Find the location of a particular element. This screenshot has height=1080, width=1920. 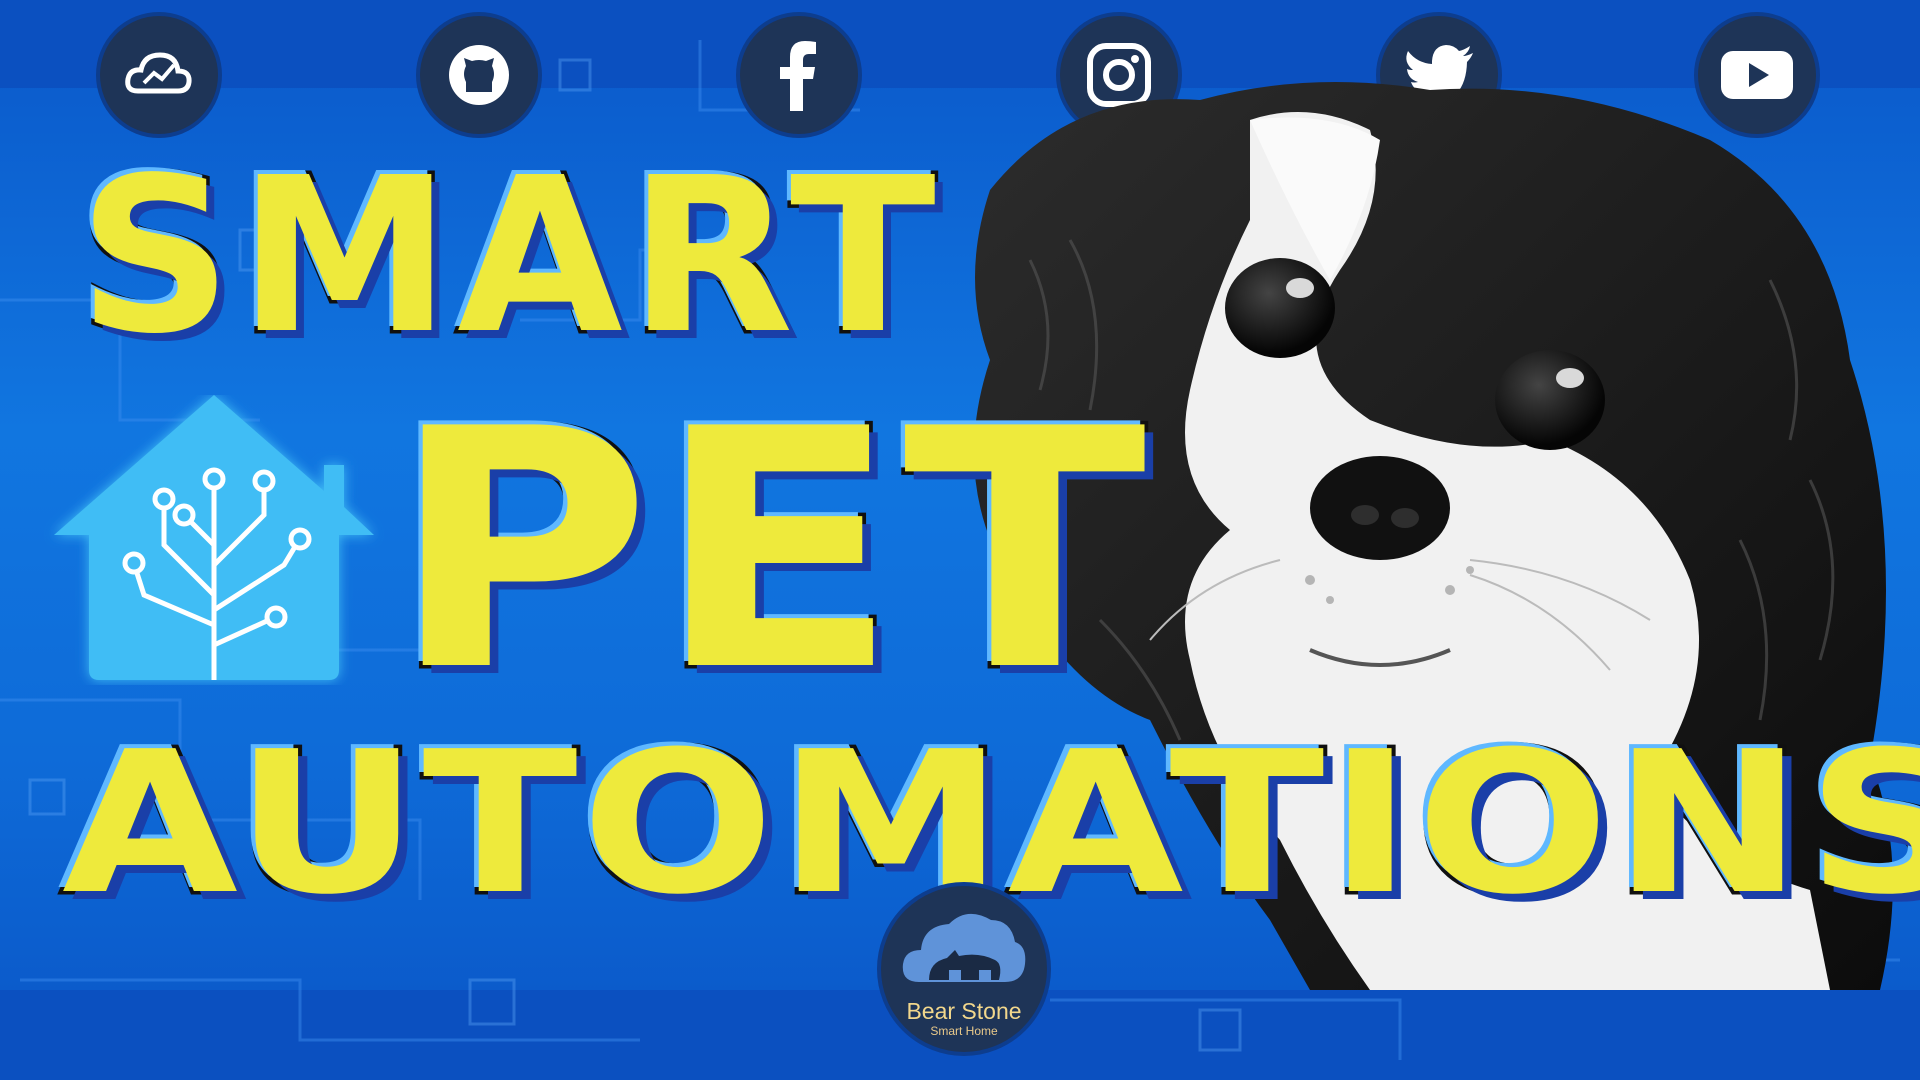

brand-name: Bear Stone is located at coordinates (964, 1011).